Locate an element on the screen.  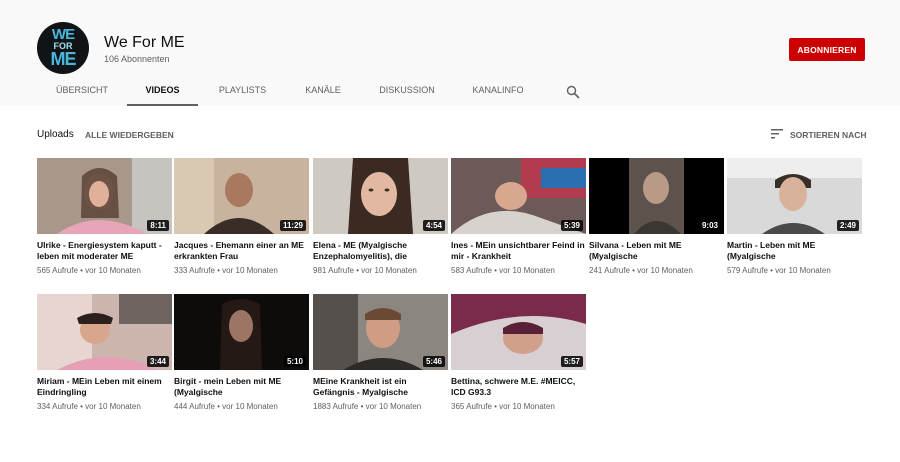
sort-icon is located at coordinates (777, 134).